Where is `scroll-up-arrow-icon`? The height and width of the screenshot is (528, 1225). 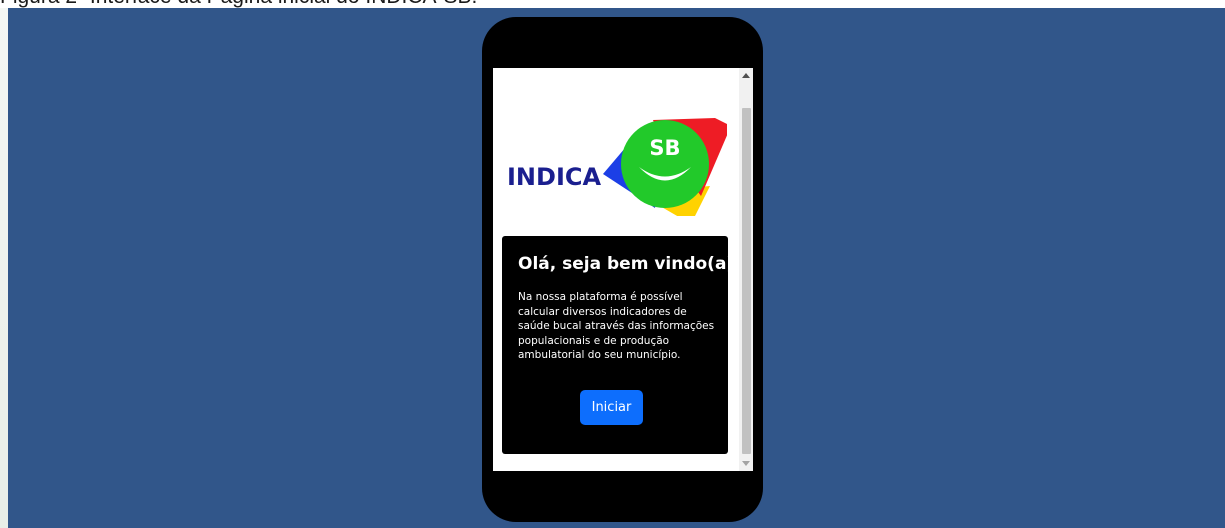 scroll-up-arrow-icon is located at coordinates (746, 75).